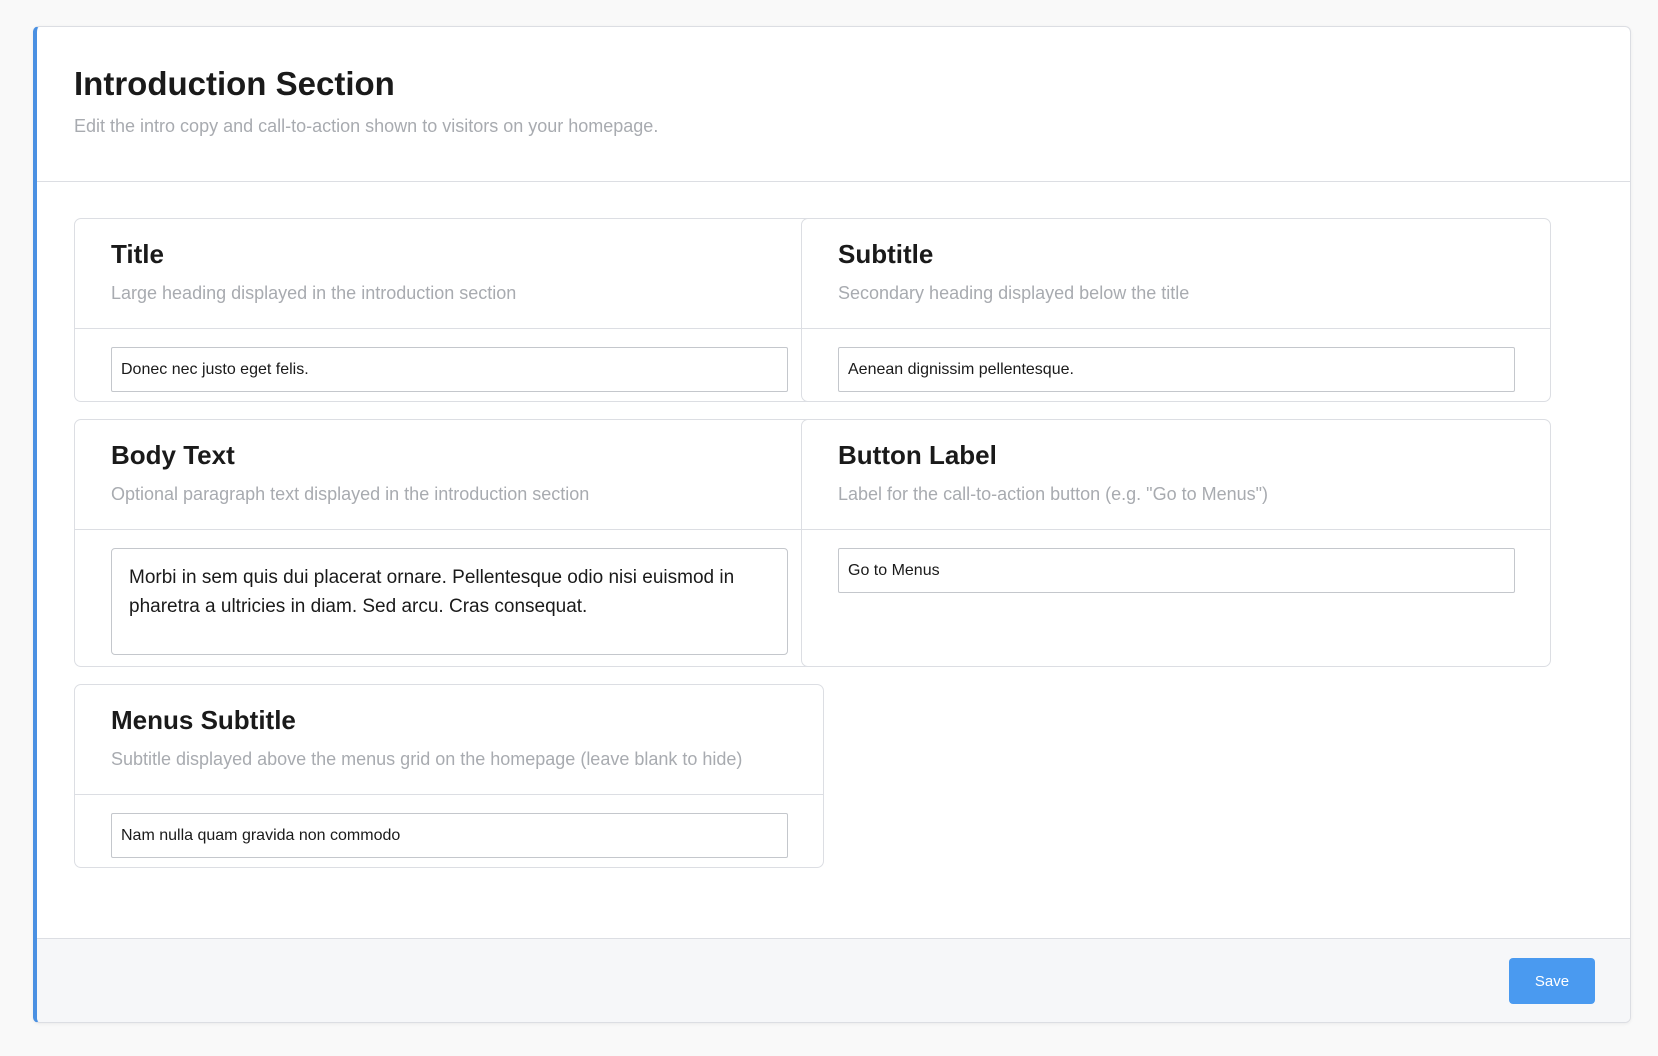 The image size is (1658, 1056). What do you see at coordinates (234, 83) in the screenshot?
I see `page-title: Introduction Section` at bounding box center [234, 83].